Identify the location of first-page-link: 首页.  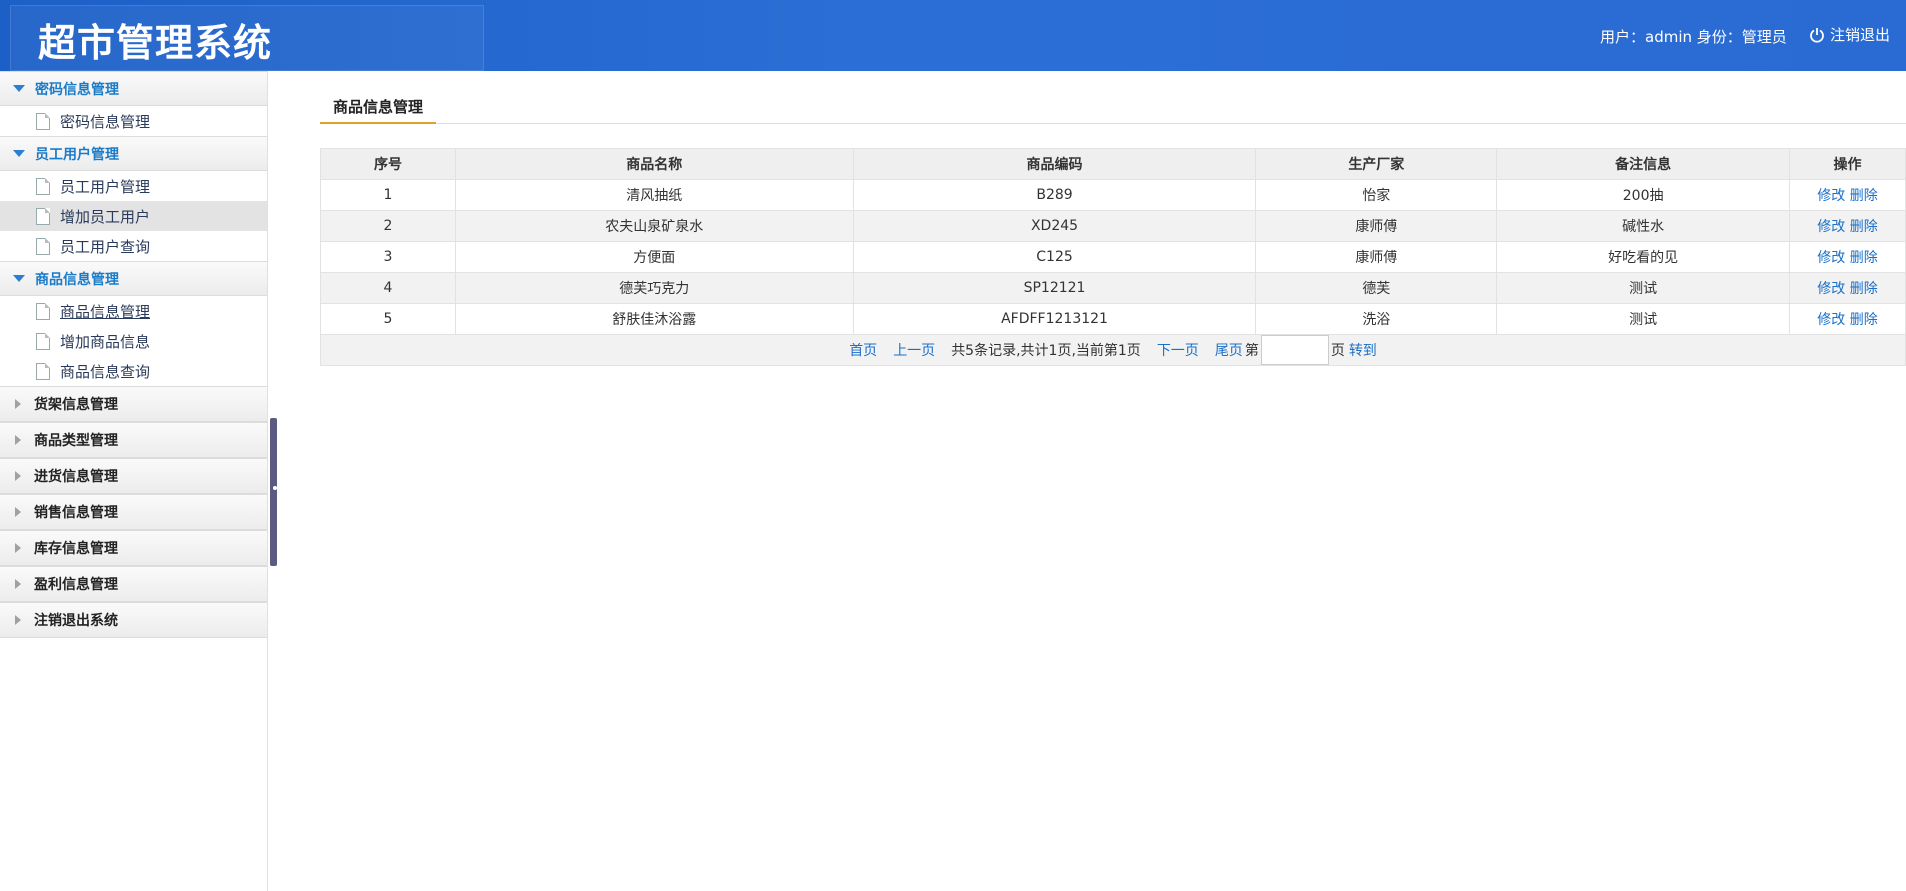
(863, 350).